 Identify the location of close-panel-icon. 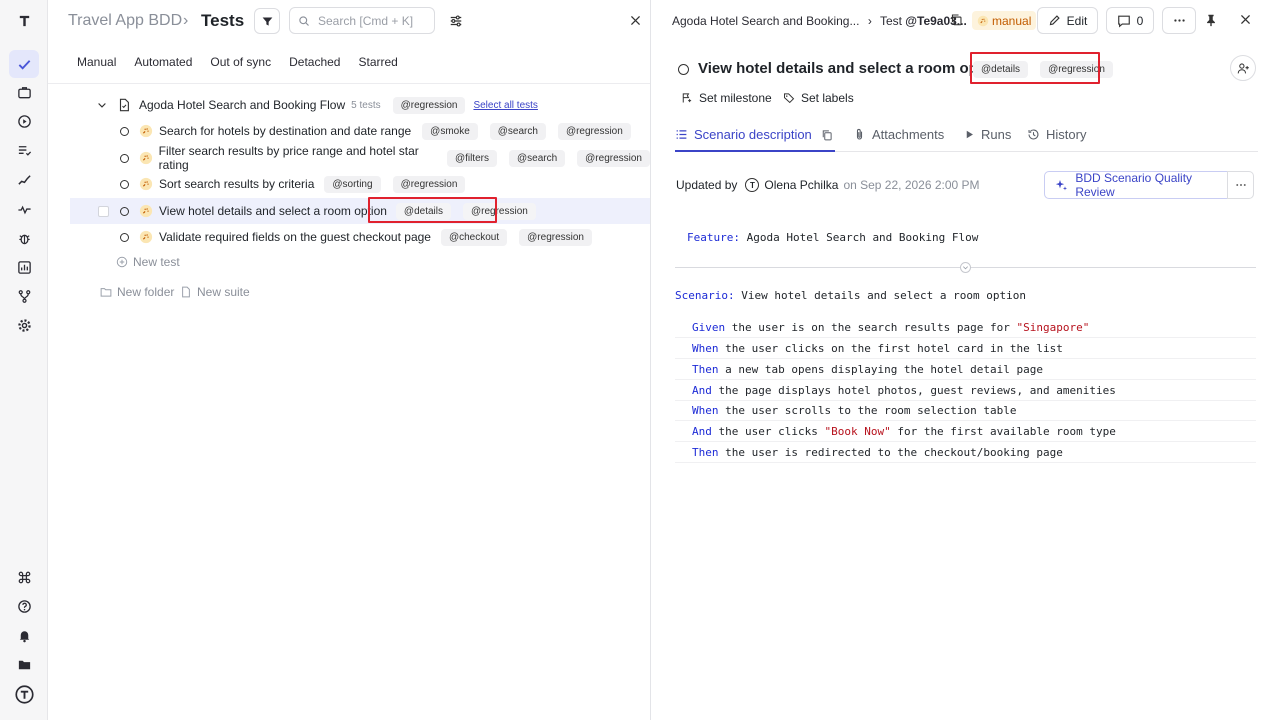
(1245, 21).